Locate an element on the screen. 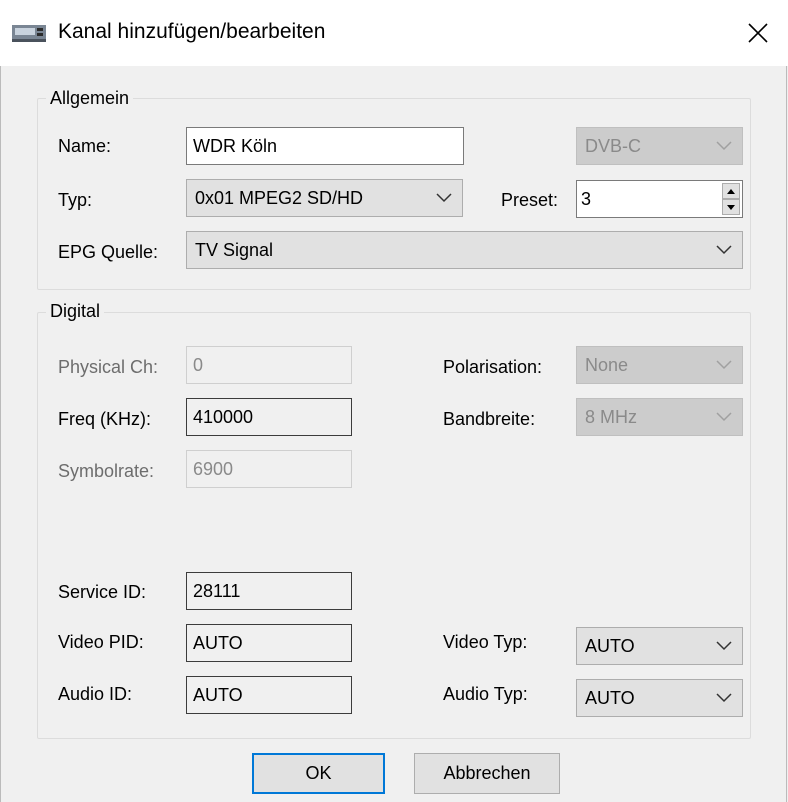 The width and height of the screenshot is (788, 802). window-title: Kanal hinzufügen/bearbeiten is located at coordinates (192, 31).